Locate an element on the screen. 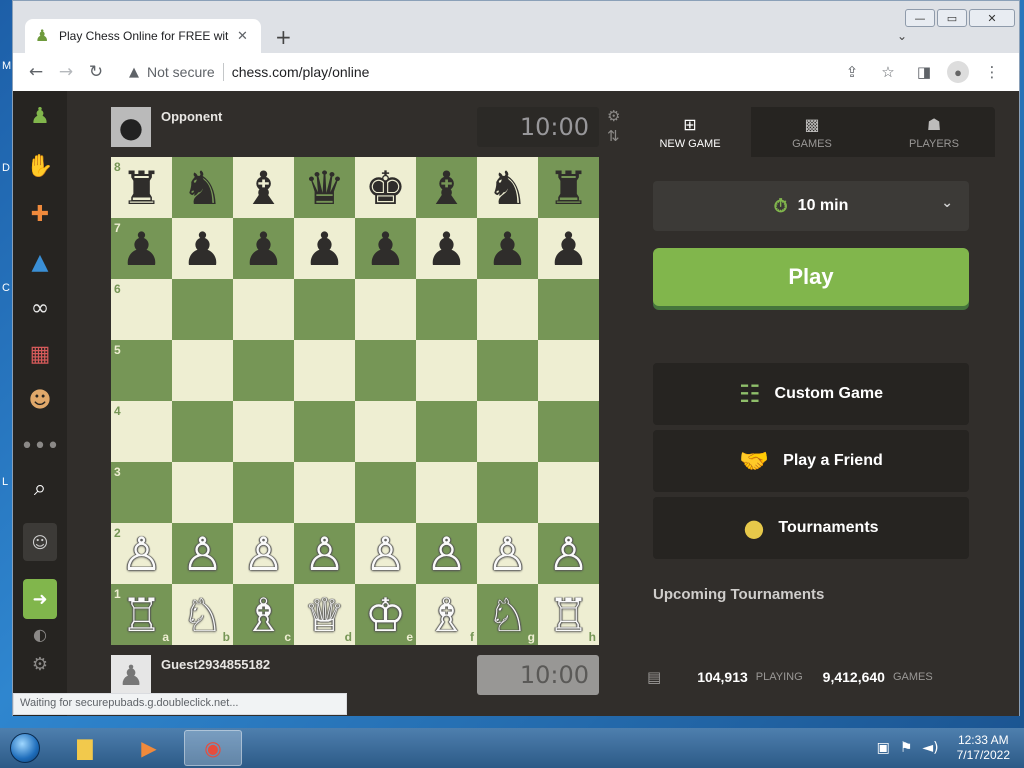 This screenshot has height=768, width=1024. not-secure-label: Not secure is located at coordinates (181, 72).